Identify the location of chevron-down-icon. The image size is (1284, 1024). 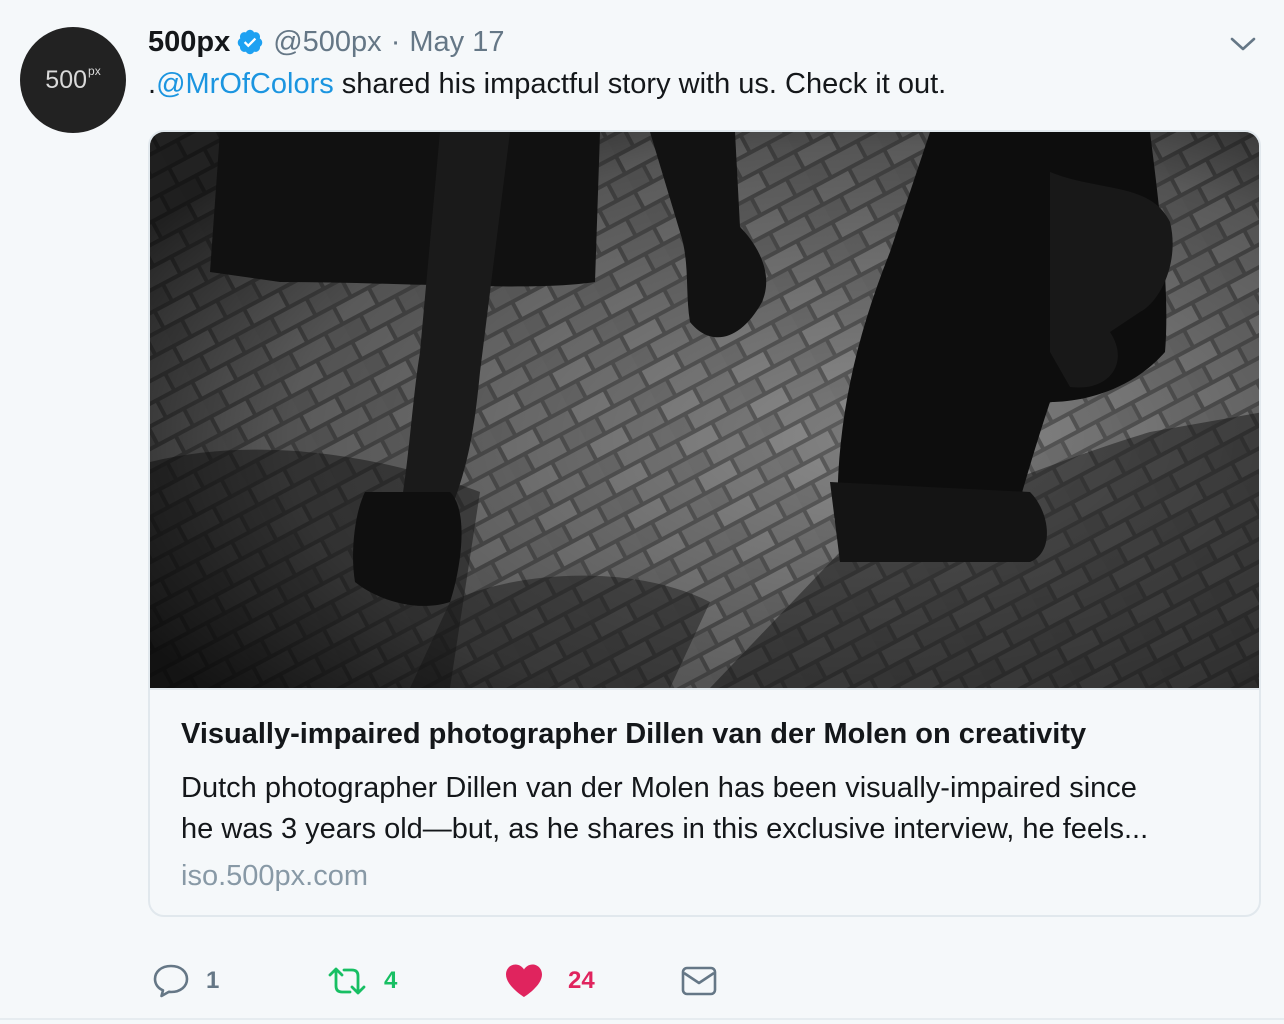
(1243, 44).